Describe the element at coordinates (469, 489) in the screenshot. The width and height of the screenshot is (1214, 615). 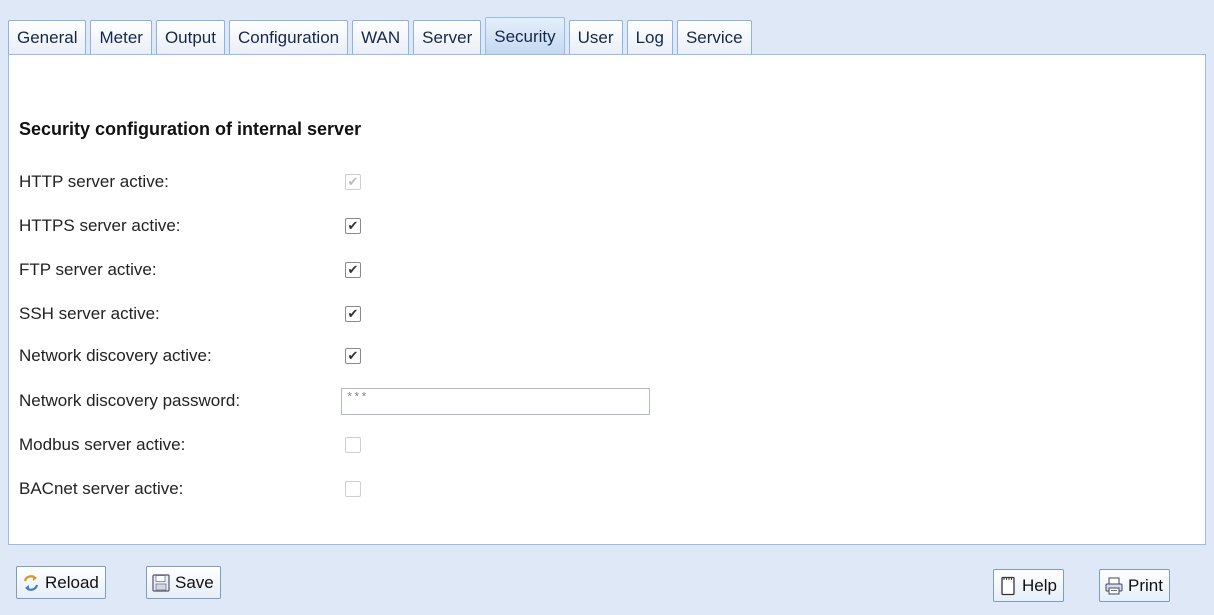
I see `bacnet-row: BACnet server active:` at that location.